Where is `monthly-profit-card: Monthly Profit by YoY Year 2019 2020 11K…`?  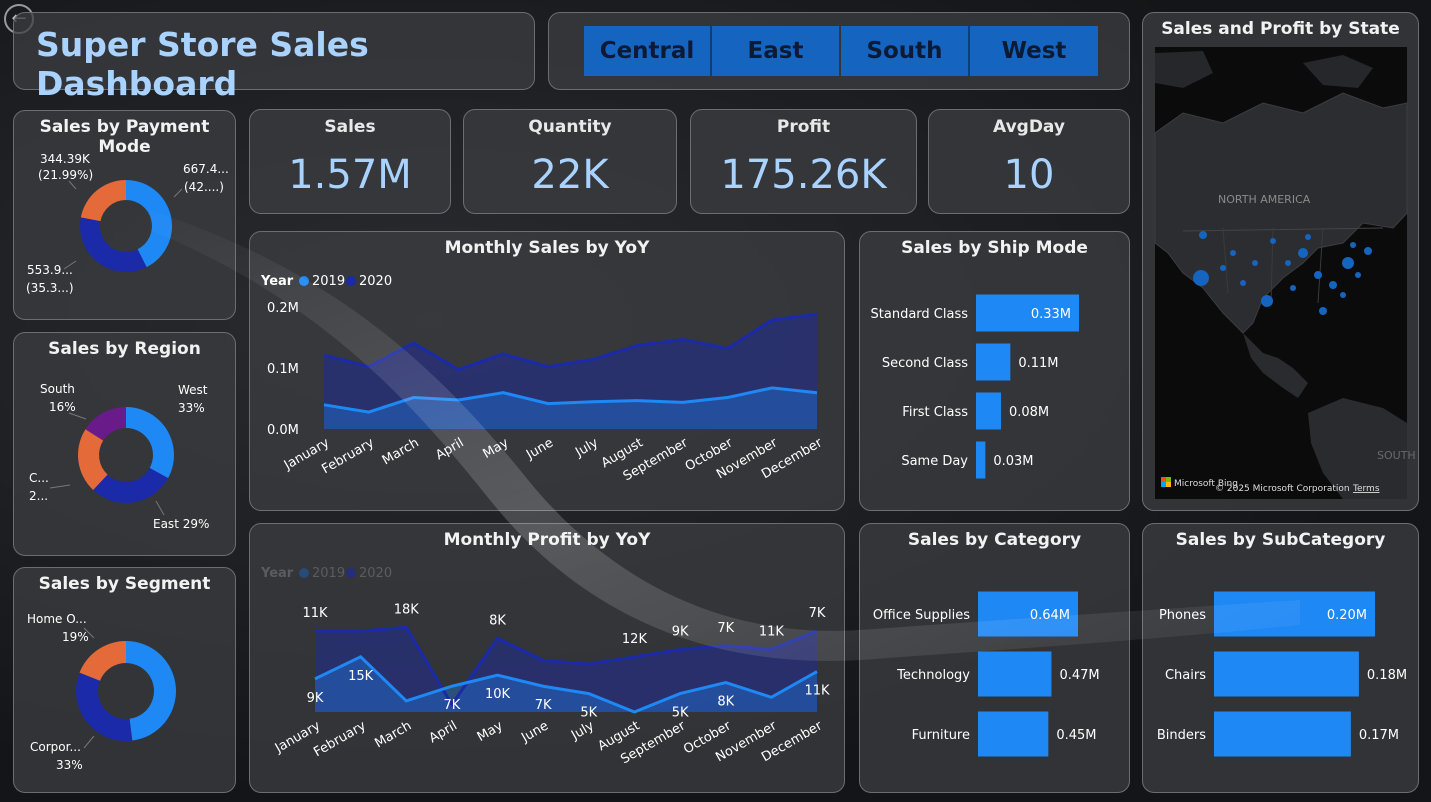 monthly-profit-card: Monthly Profit by YoY Year 2019 2020 11K… is located at coordinates (547, 658).